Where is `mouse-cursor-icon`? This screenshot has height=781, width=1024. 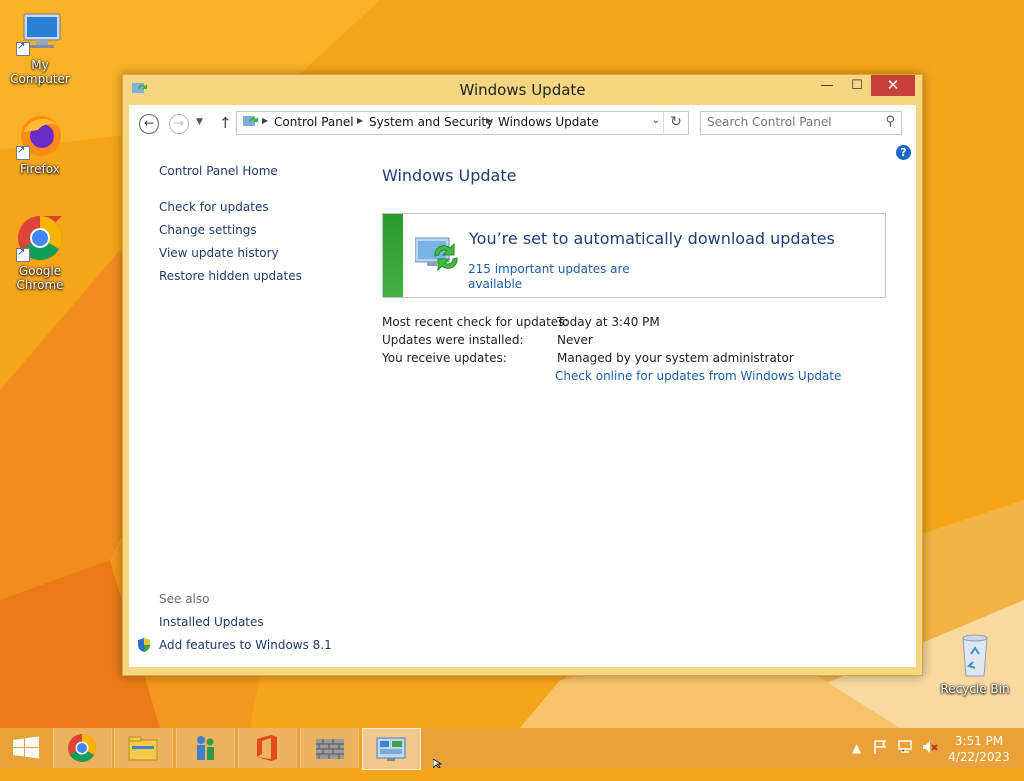
mouse-cursor-icon is located at coordinates (438, 763).